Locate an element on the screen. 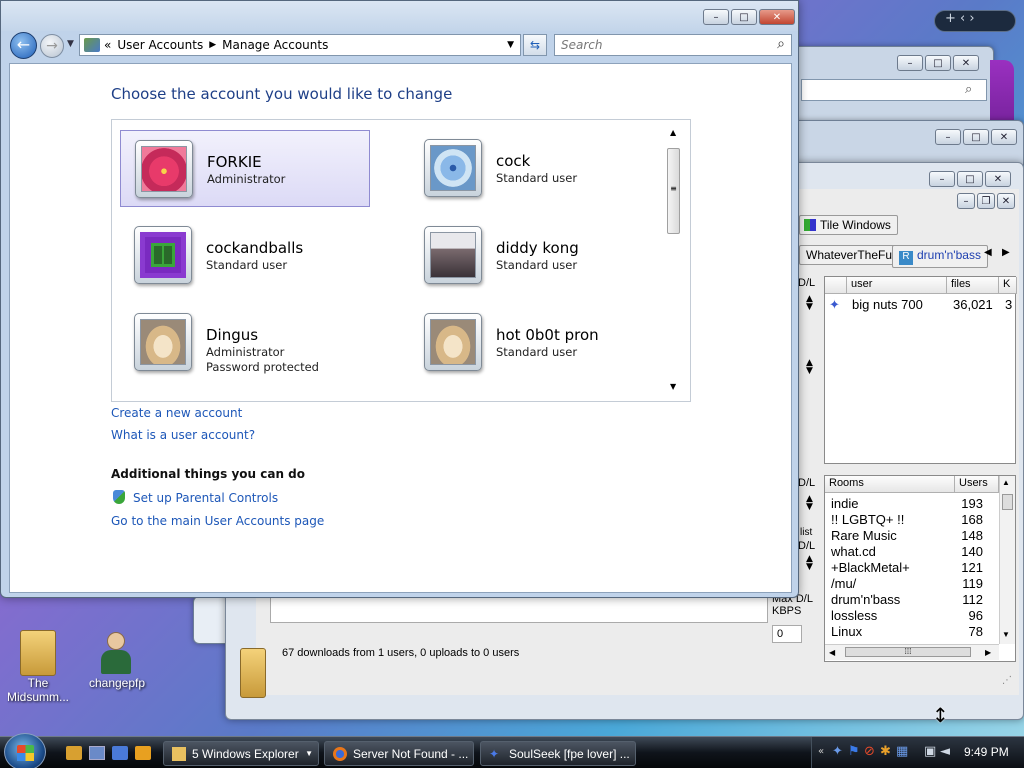 This screenshot has height=768, width=1024. resize-grip-icon: ⋰ is located at coordinates (1007, 680).